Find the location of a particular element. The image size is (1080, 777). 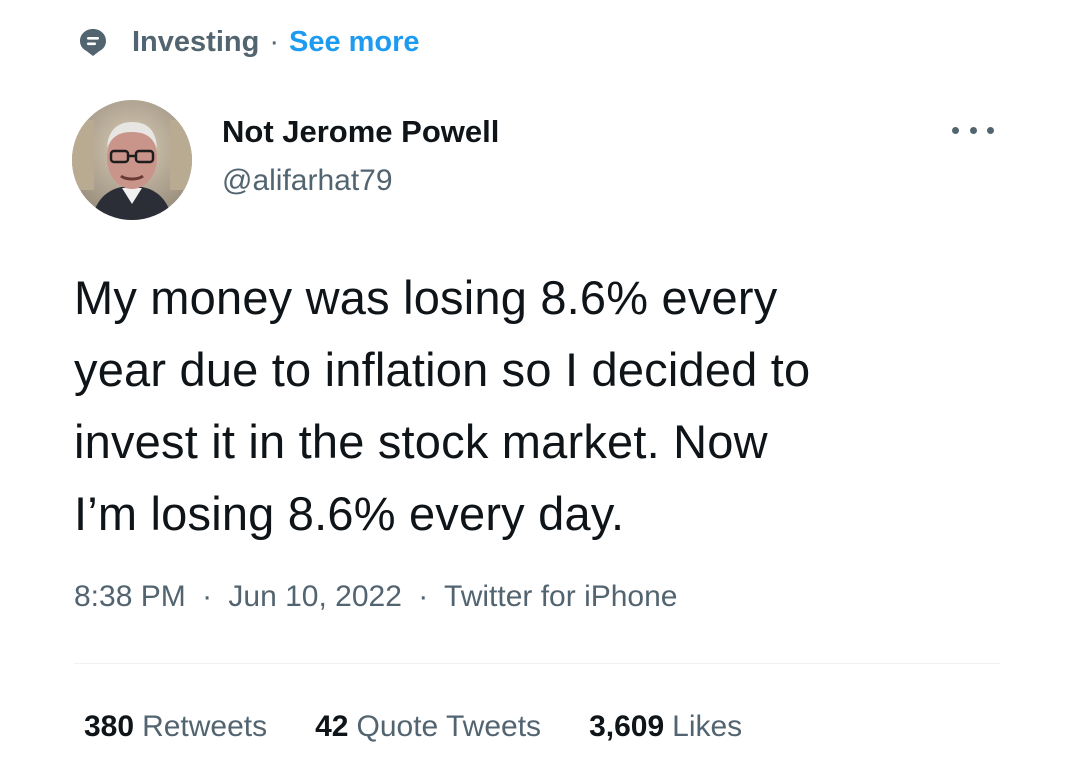

tweet-line: year due to inflation so I decided to is located at coordinates (442, 369).